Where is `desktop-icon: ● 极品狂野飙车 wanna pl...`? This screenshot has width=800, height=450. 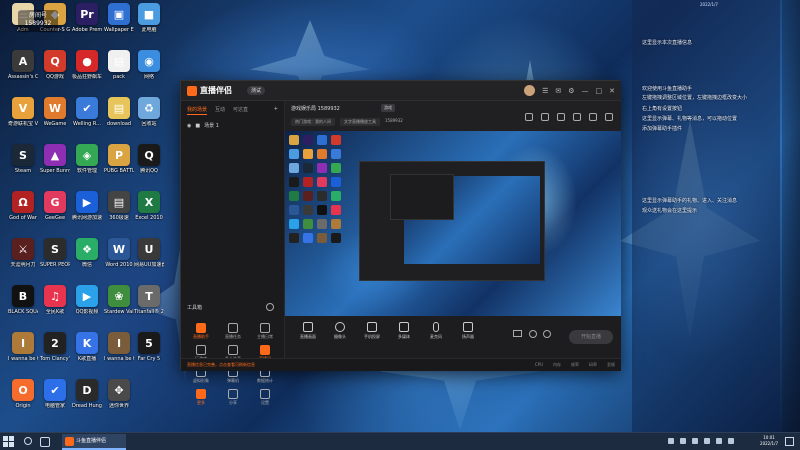 desktop-icon: ● 极品狂野飙车 wanna pl... is located at coordinates (87, 65).